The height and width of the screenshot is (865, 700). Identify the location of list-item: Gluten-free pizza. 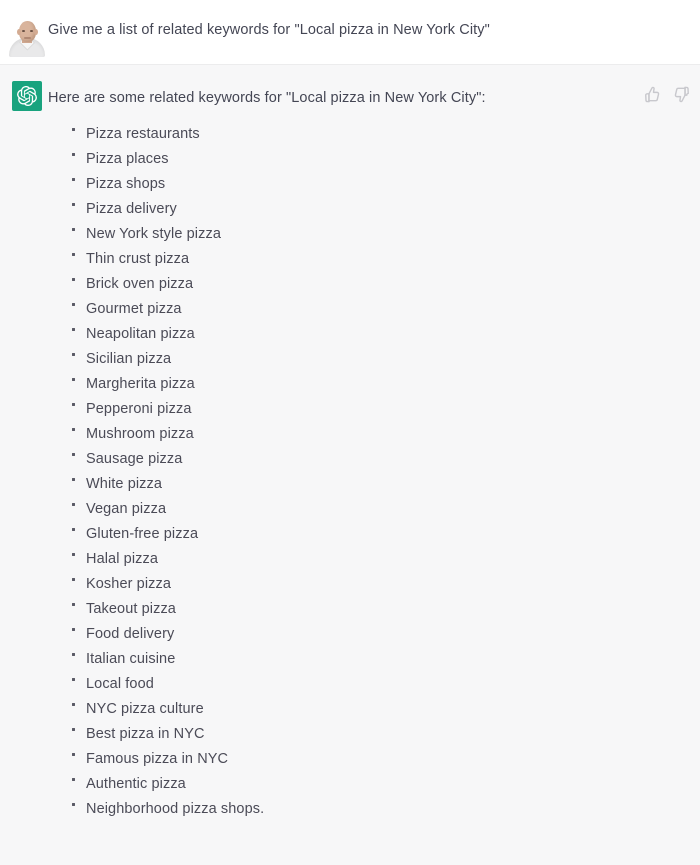
(379, 534).